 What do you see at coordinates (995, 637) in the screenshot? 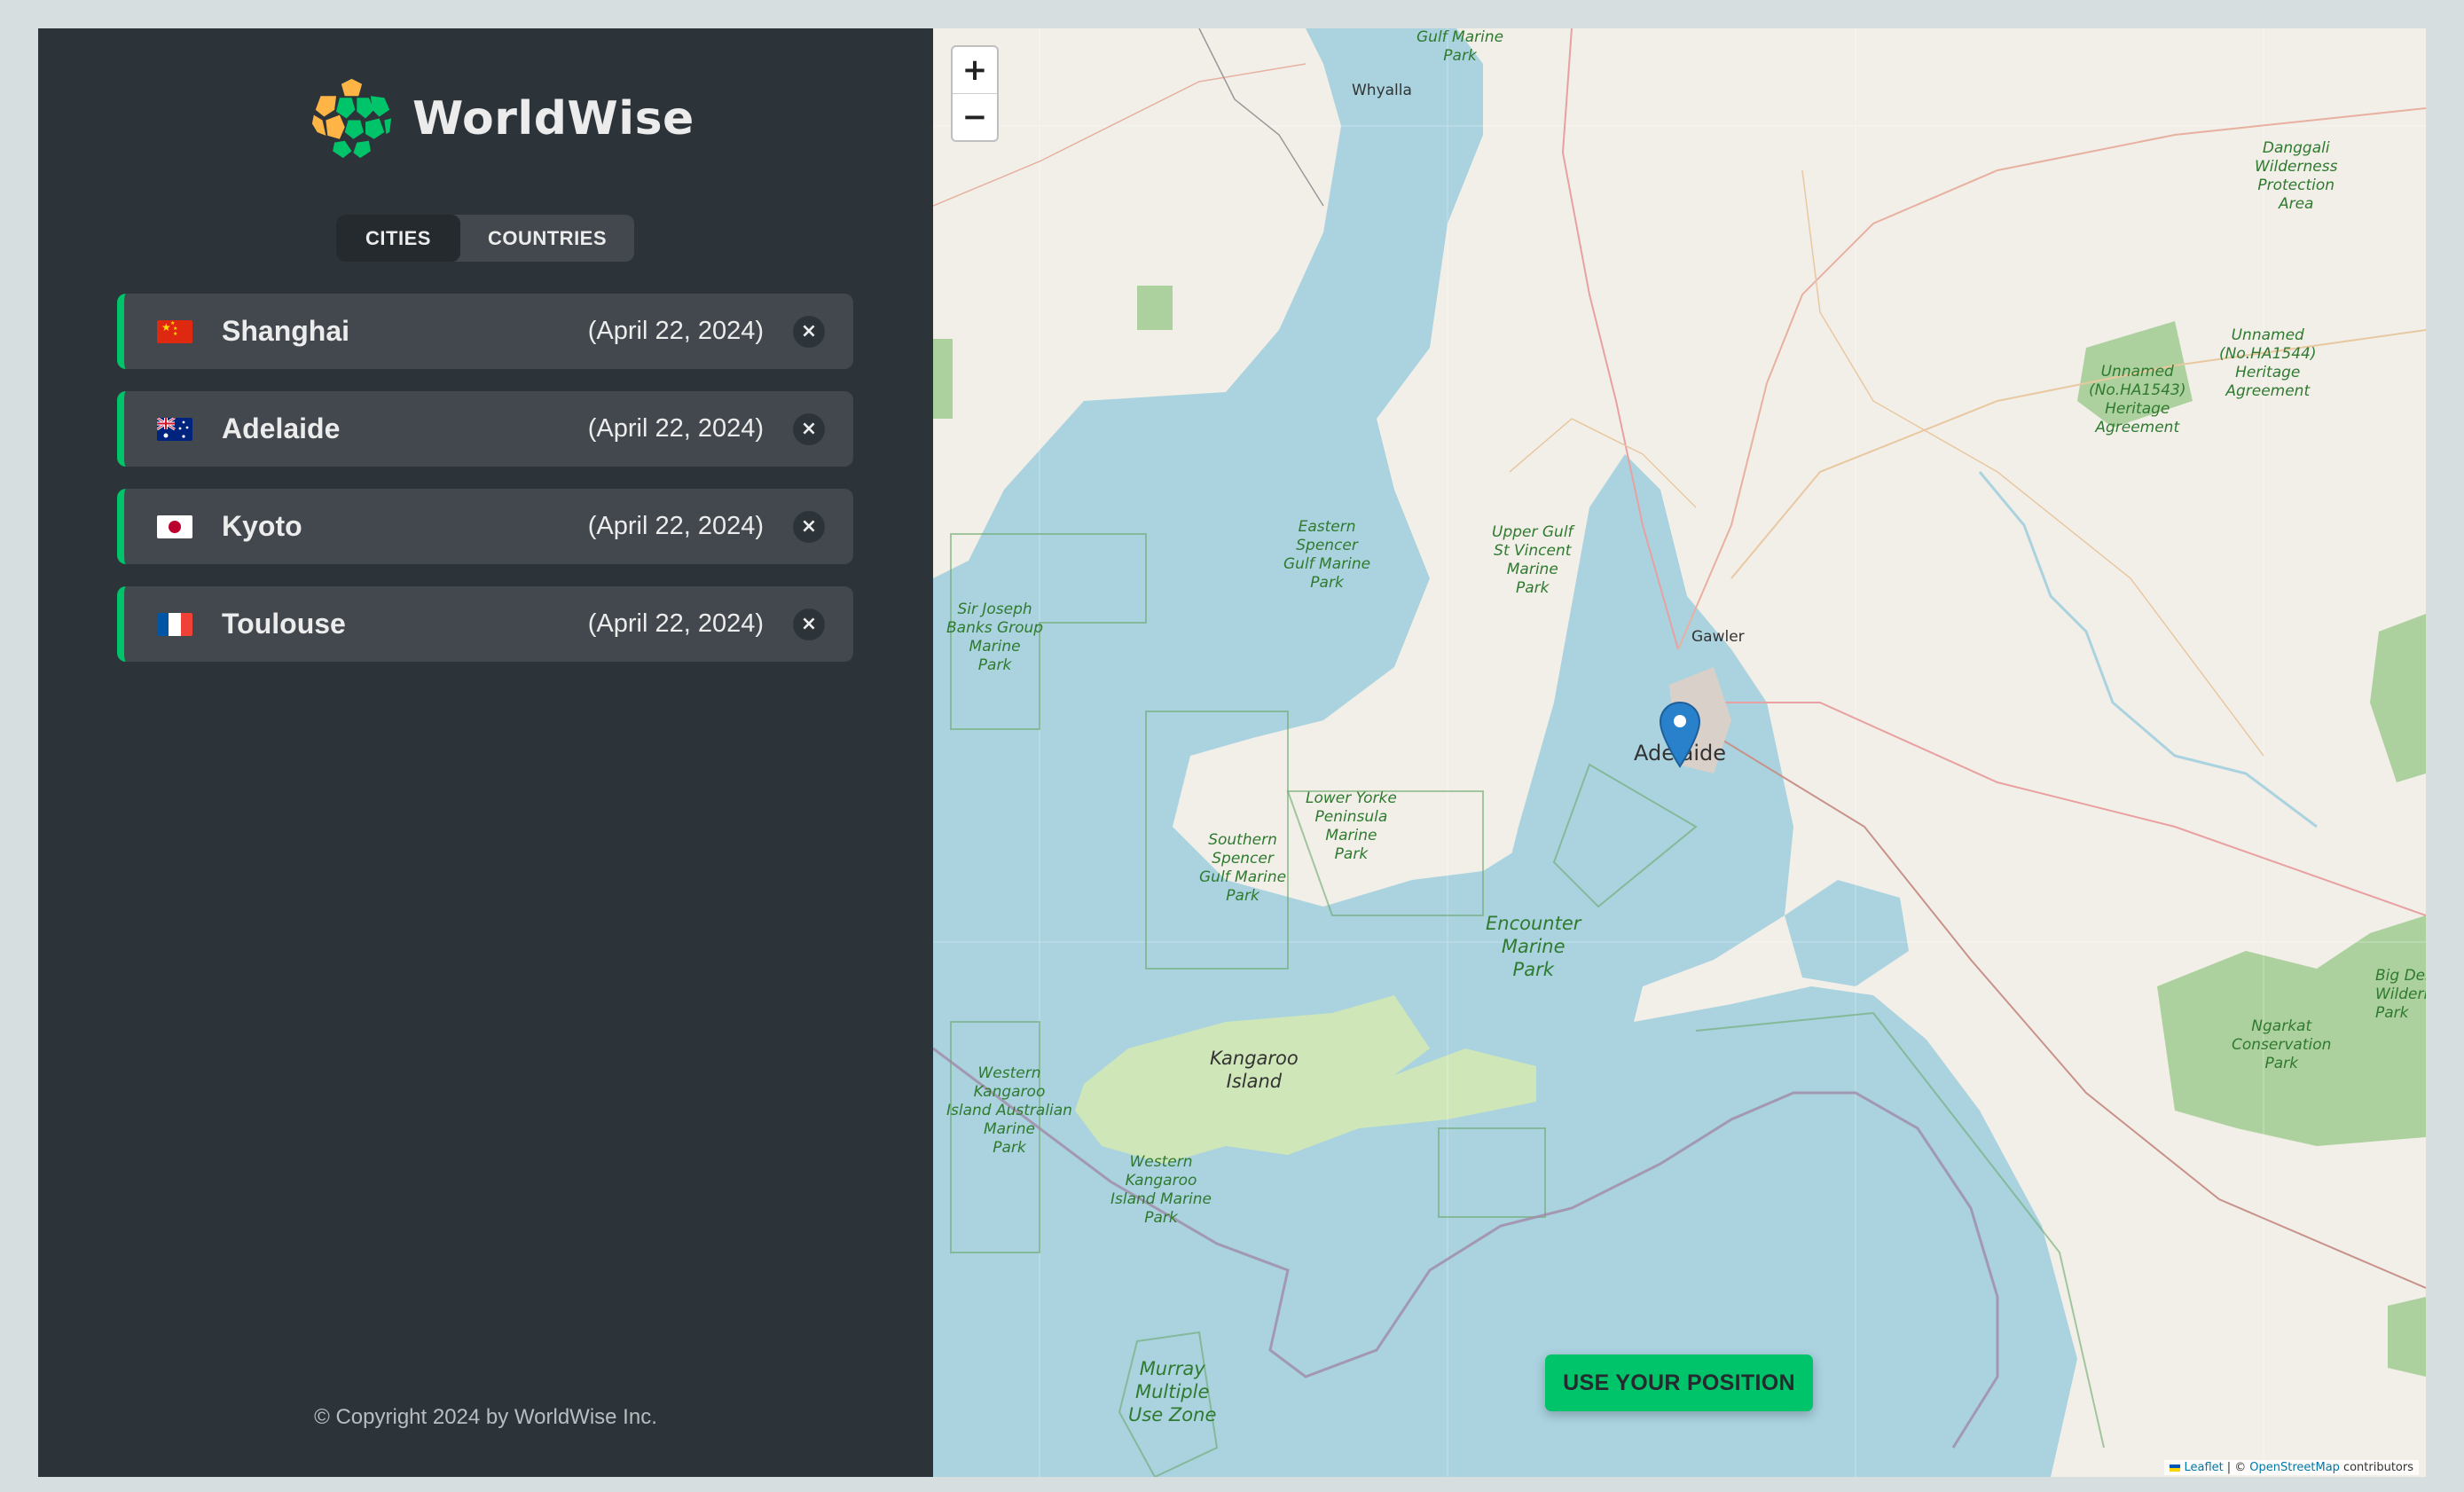
I see `map-label-sir-joseph: Sir Joseph Banks Group Marine Park` at bounding box center [995, 637].